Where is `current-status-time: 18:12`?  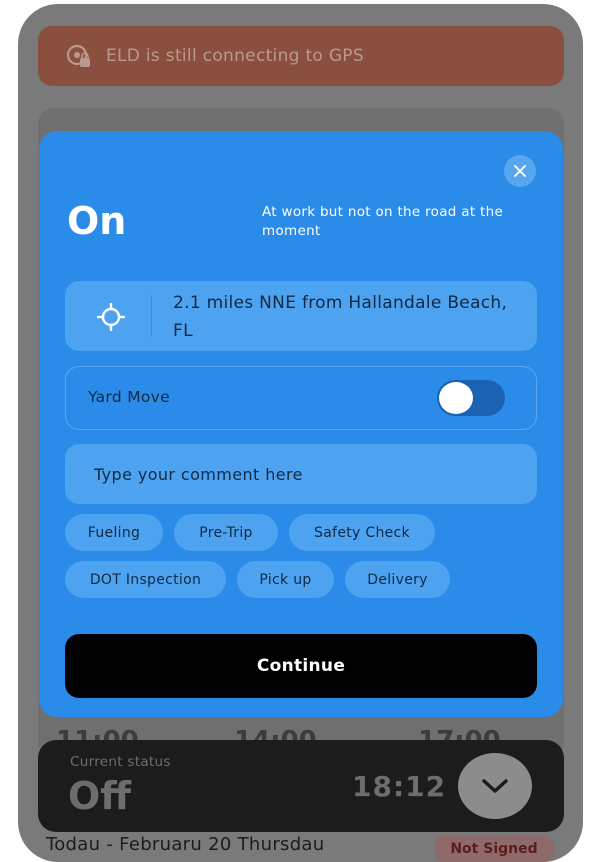
current-status-time: 18:12 is located at coordinates (399, 786).